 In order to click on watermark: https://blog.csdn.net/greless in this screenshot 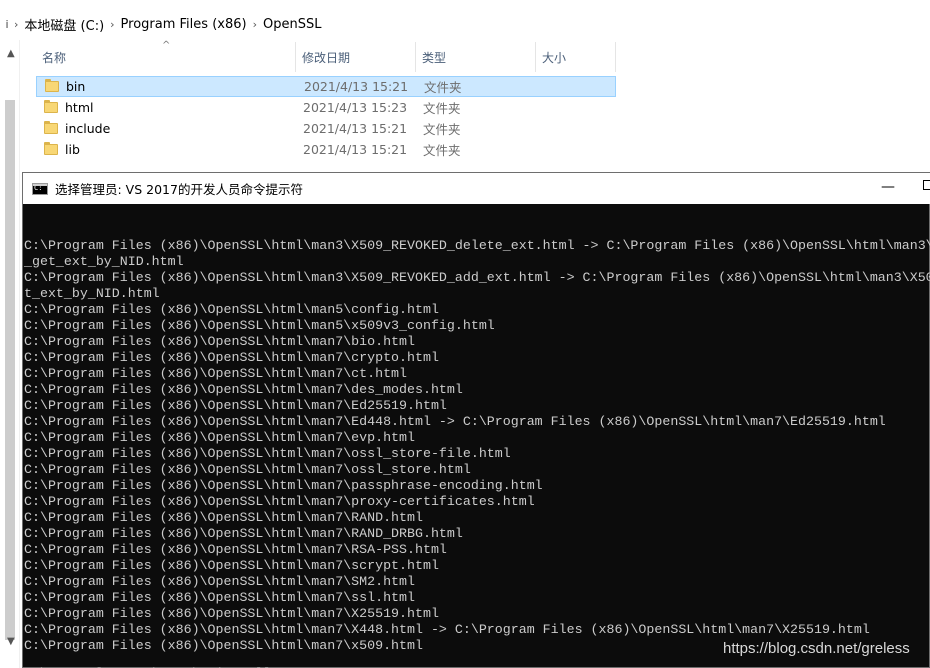, I will do `click(816, 648)`.